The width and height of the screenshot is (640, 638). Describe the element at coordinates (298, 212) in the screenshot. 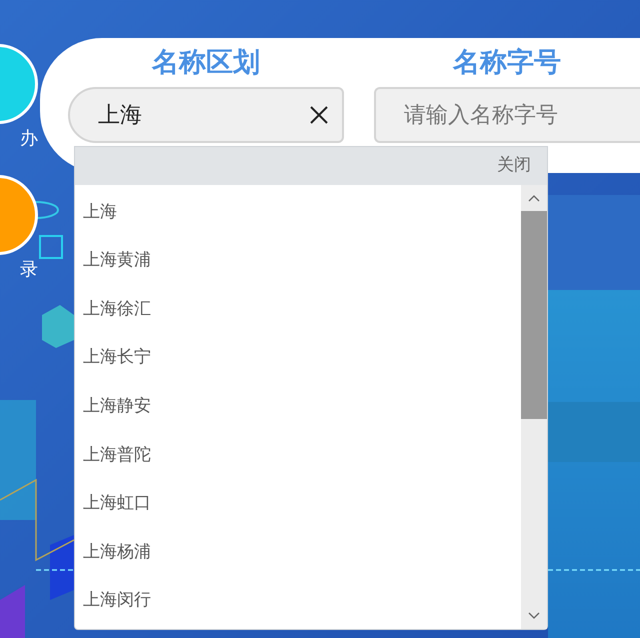

I see `dropdown-option: 上海` at that location.